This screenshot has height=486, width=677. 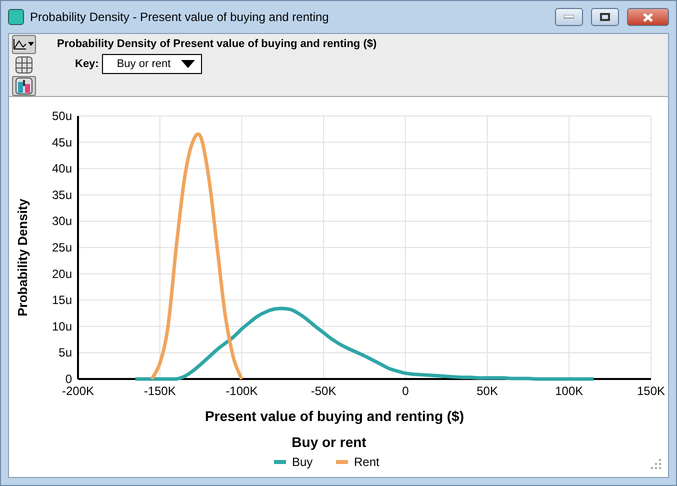 I want to click on legend-label: Rent, so click(x=367, y=462).